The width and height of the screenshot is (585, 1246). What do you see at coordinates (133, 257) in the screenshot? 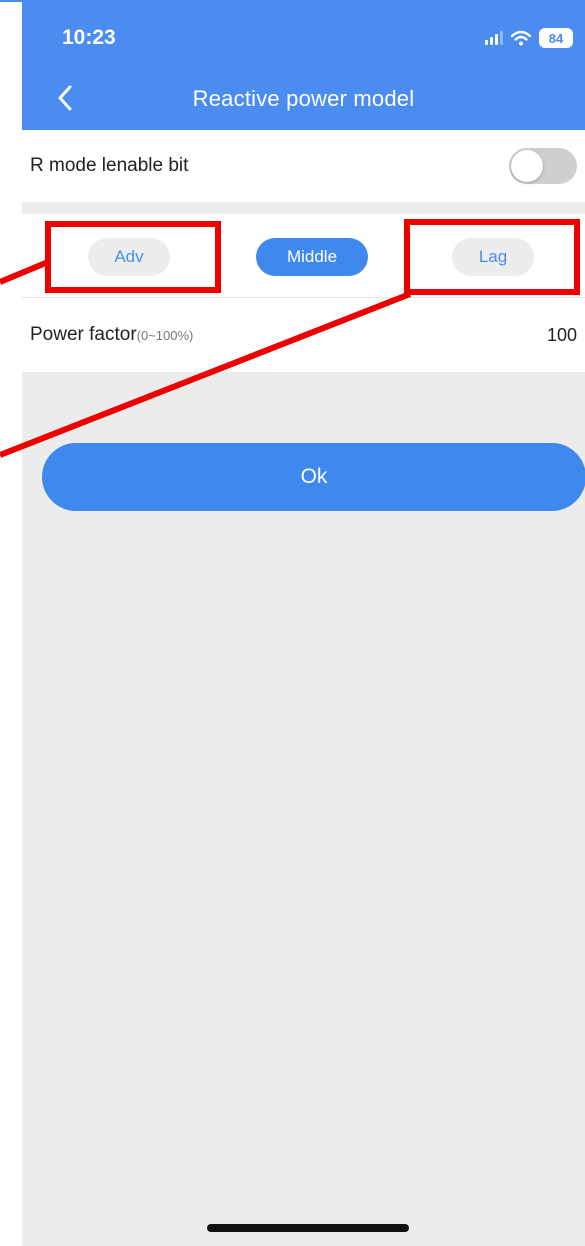
I see `annotation-box-adv` at bounding box center [133, 257].